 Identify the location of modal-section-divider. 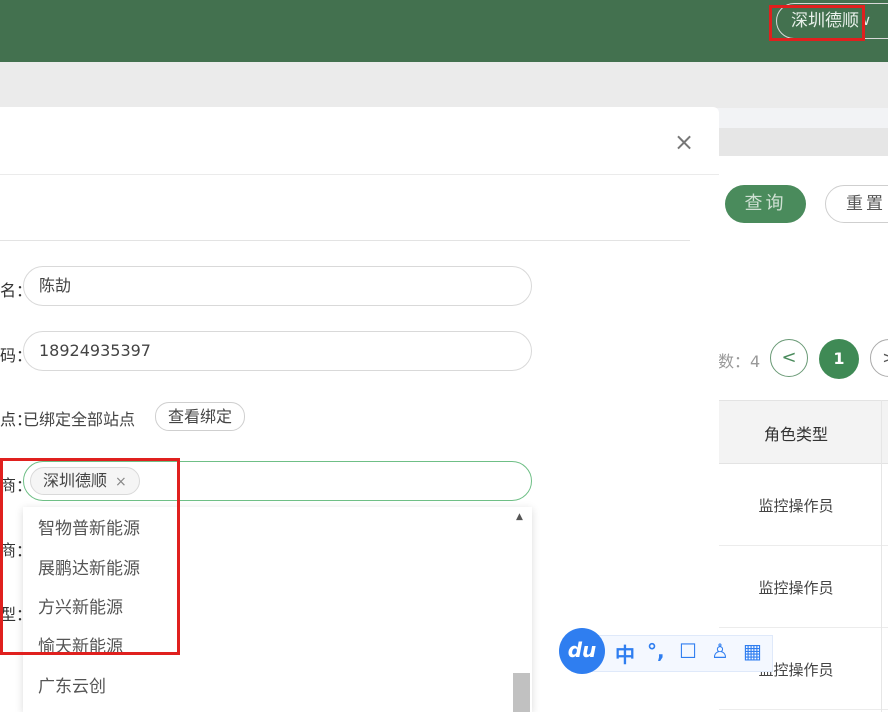
(345, 240).